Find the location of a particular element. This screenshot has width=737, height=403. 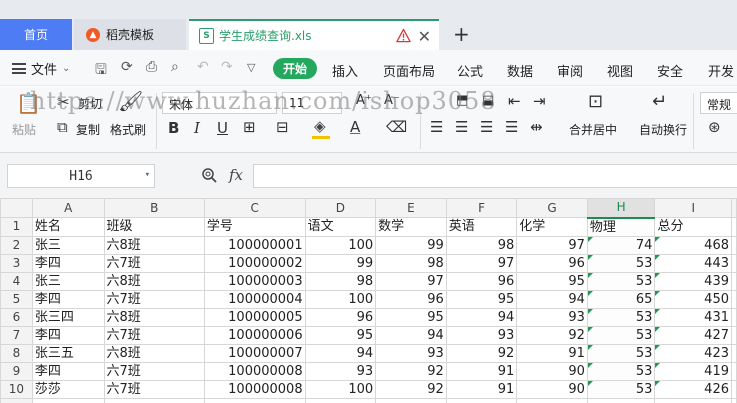

indent-increase-icon: ⇥ is located at coordinates (539, 101).